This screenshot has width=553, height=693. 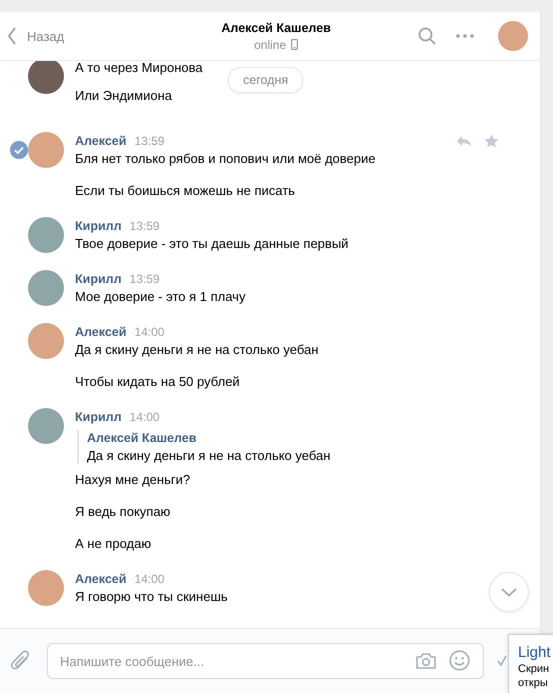 I want to click on back-button: Назад, so click(x=32, y=36).